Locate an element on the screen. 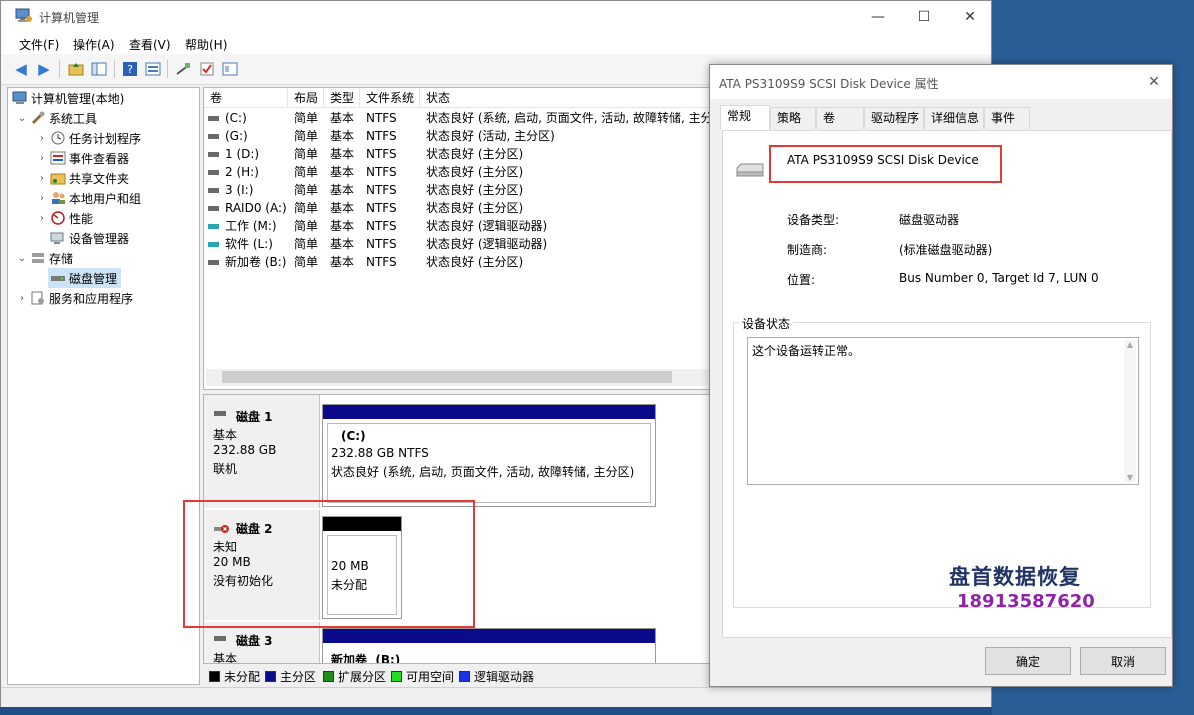 The image size is (1194, 715). tree-item-performance: › 性能 is located at coordinates (64, 218).